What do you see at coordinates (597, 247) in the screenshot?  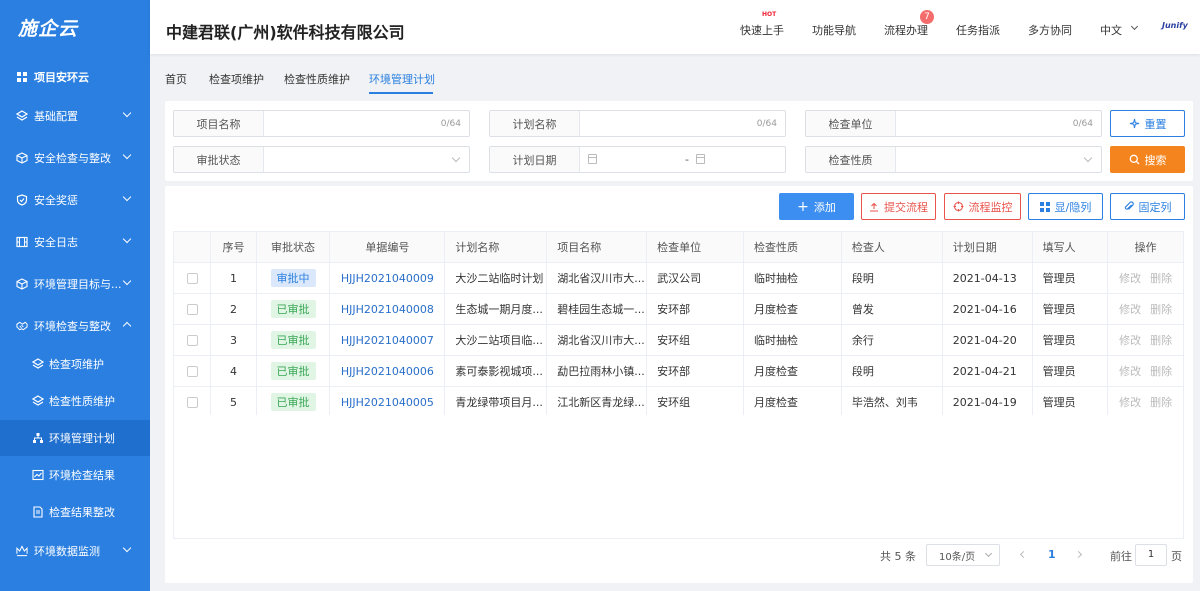 I see `col-header: 项目名称` at bounding box center [597, 247].